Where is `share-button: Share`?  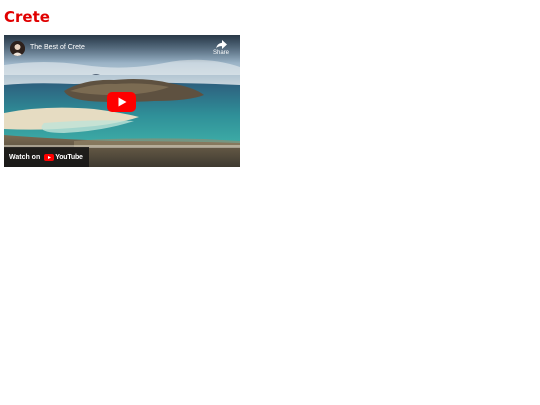 share-button: Share is located at coordinates (221, 51).